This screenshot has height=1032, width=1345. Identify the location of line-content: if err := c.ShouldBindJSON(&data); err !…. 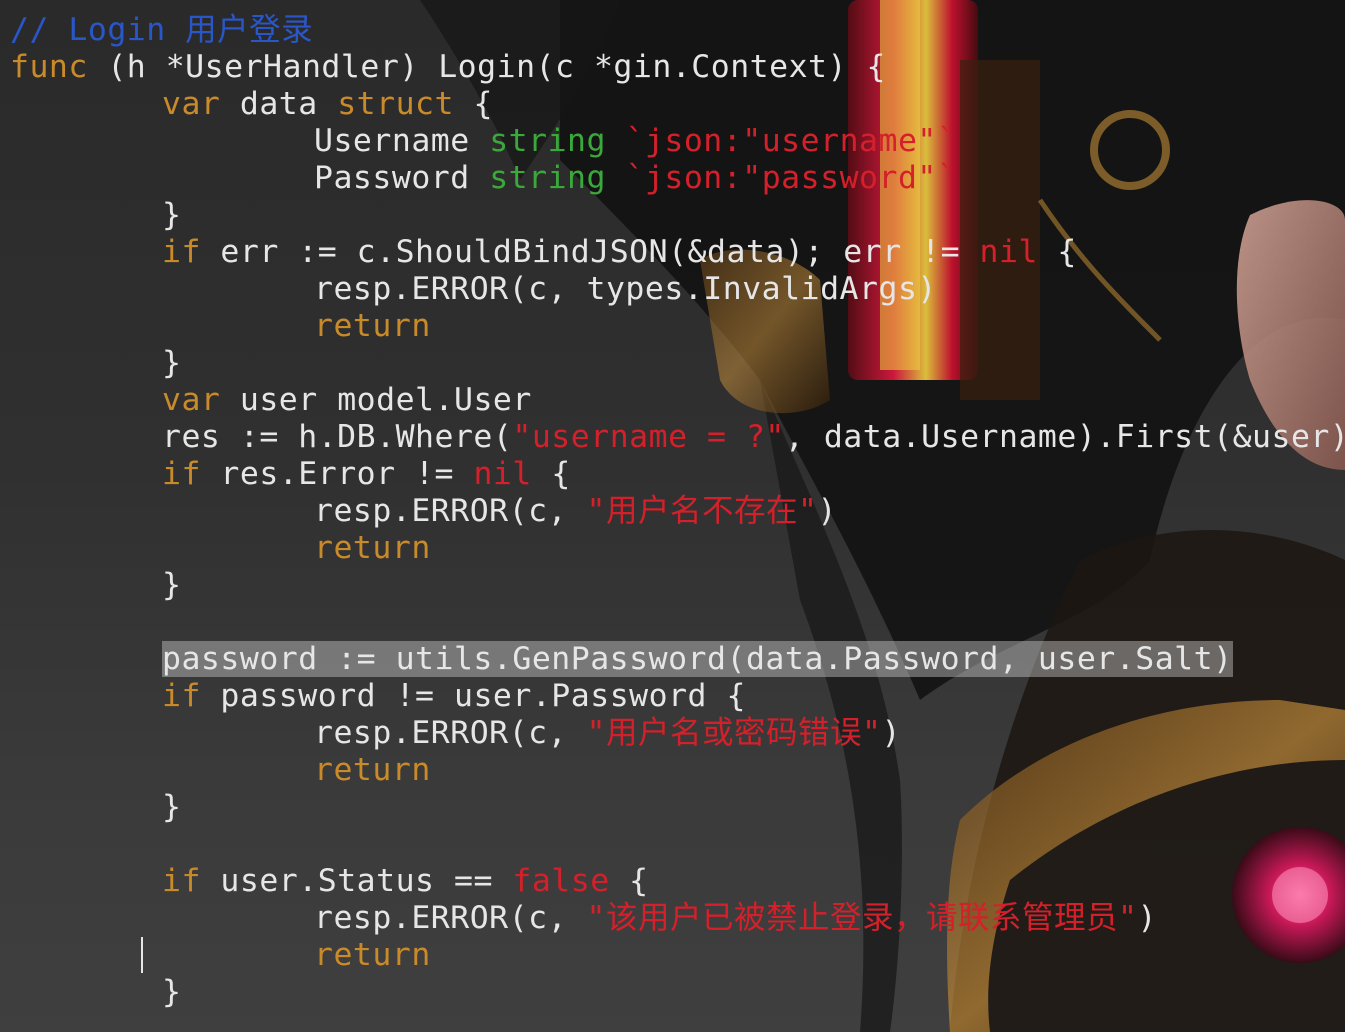
(619, 252).